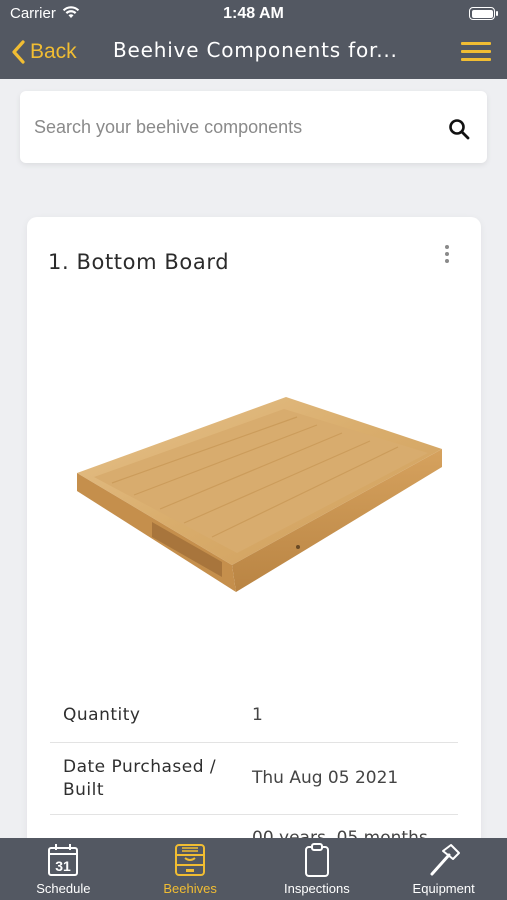  I want to click on chevron-left-icon, so click(18, 52).